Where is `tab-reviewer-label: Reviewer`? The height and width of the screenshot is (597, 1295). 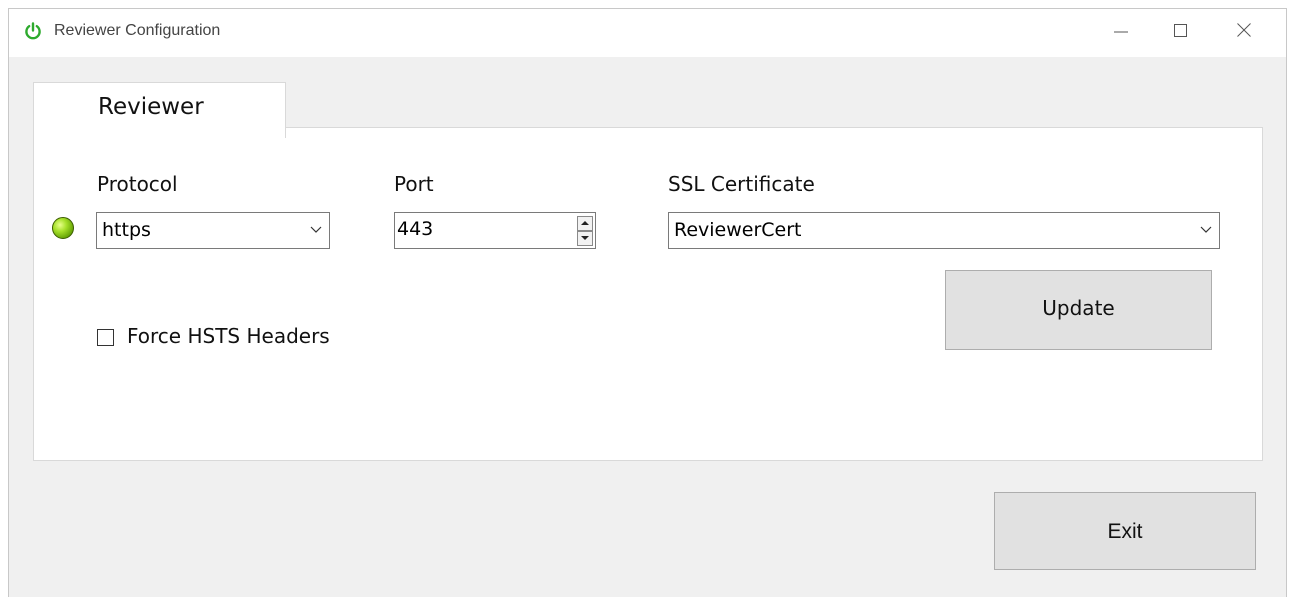
tab-reviewer-label: Reviewer is located at coordinates (151, 107).